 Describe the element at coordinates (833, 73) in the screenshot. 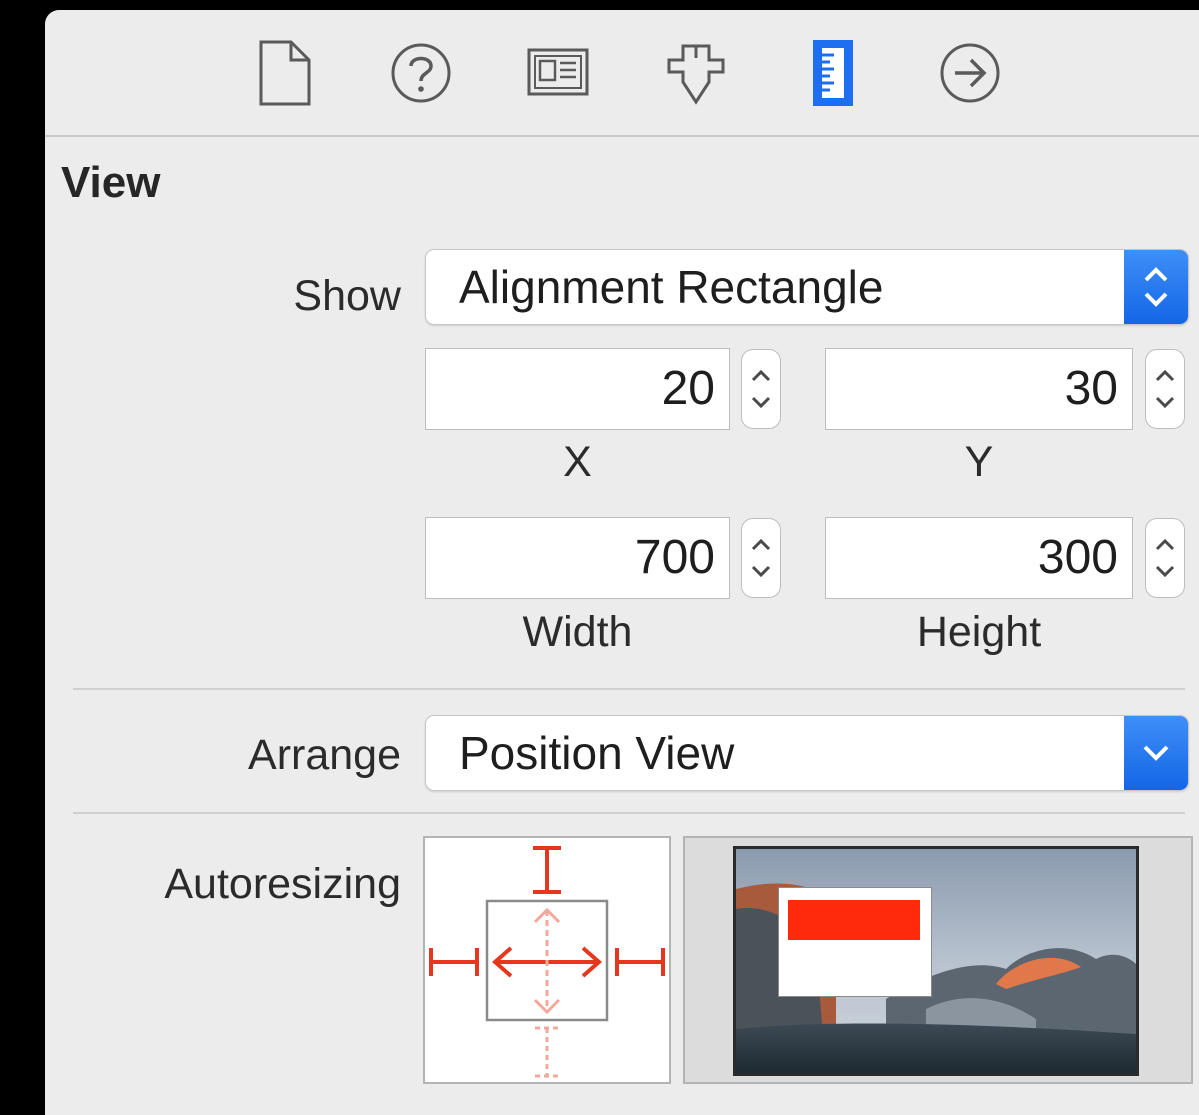

I see `ruler-icon` at that location.